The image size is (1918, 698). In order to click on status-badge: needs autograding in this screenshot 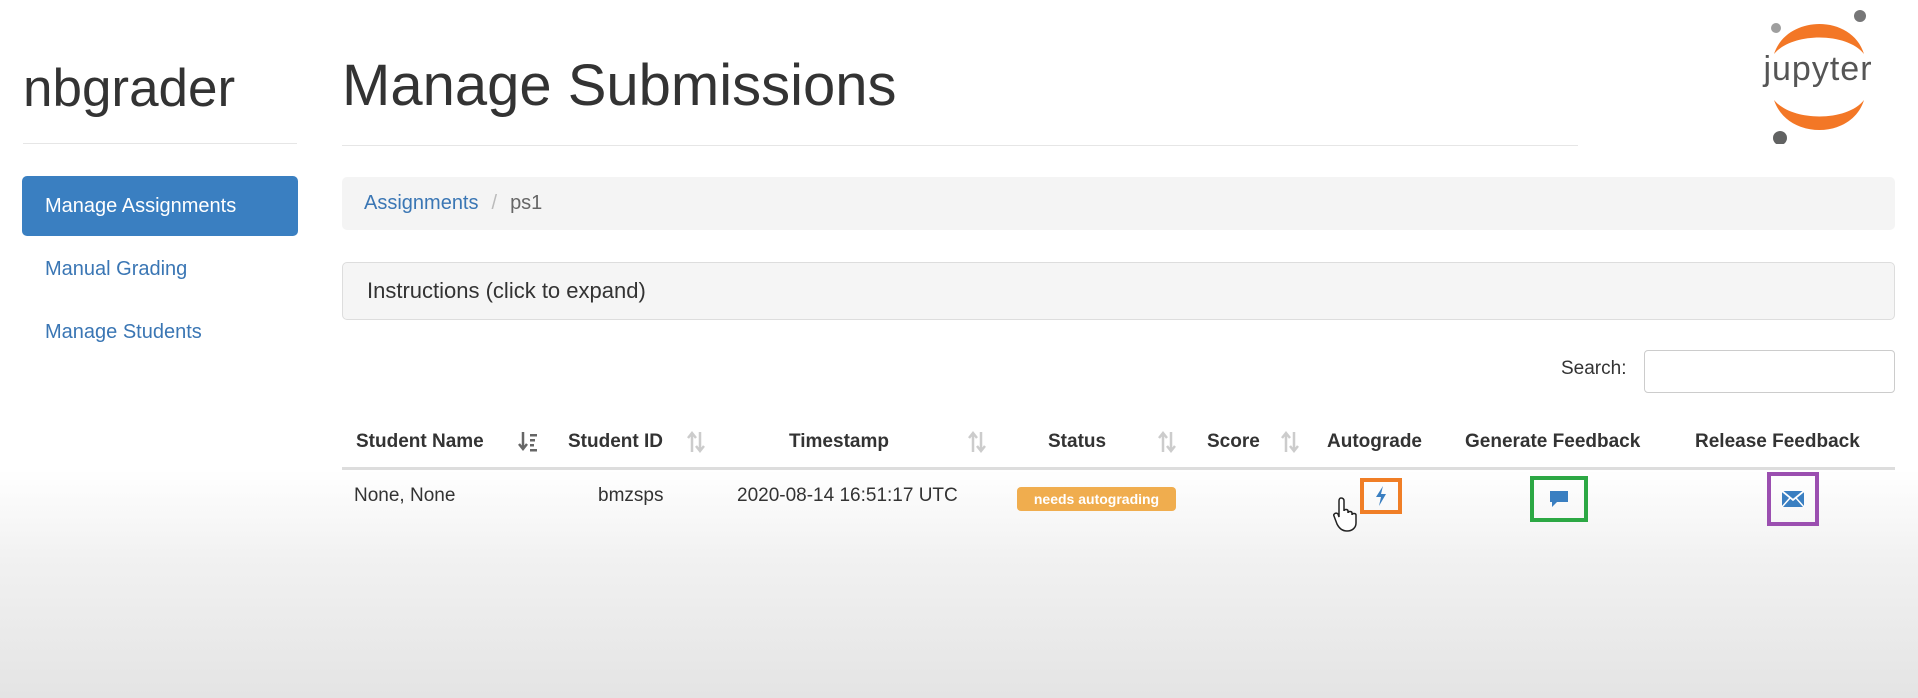, I will do `click(1096, 499)`.